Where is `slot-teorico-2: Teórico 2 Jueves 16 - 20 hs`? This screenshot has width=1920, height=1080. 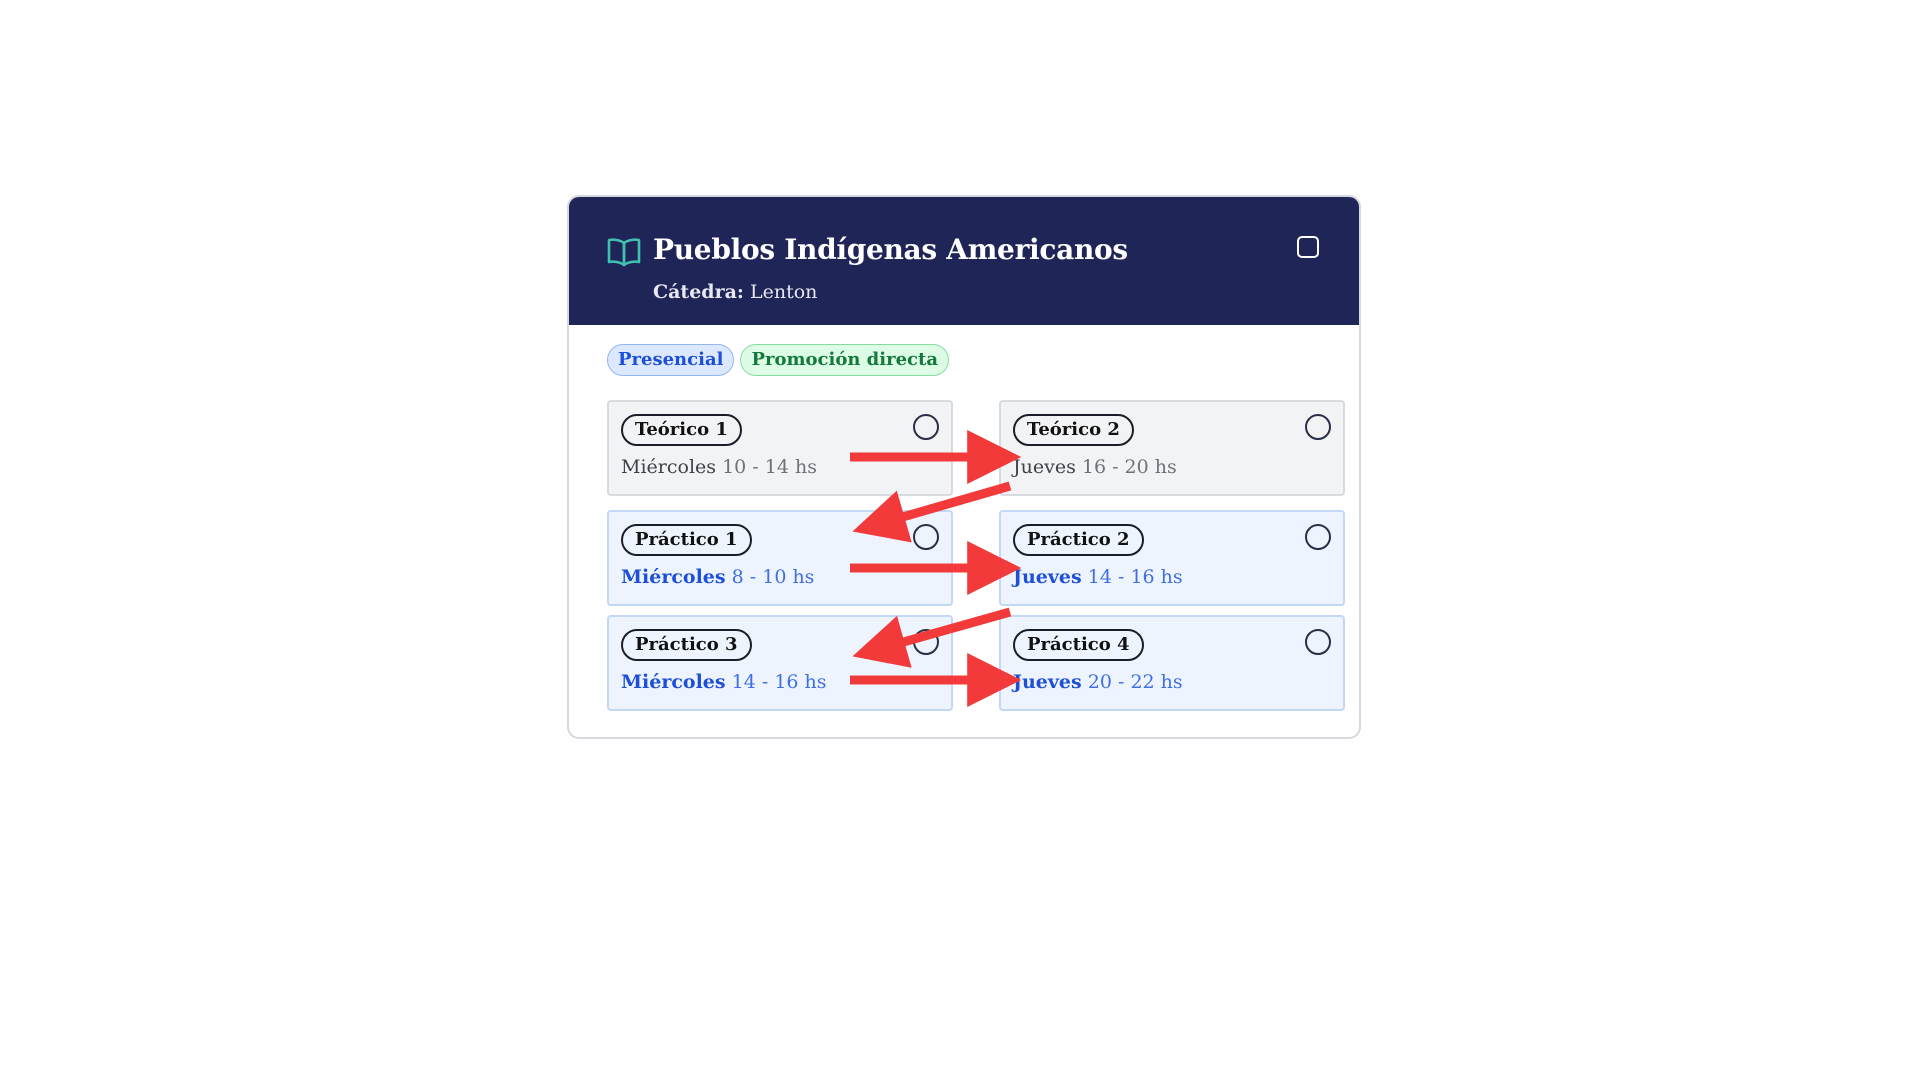
slot-teorico-2: Teórico 2 Jueves 16 - 20 hs is located at coordinates (1172, 448).